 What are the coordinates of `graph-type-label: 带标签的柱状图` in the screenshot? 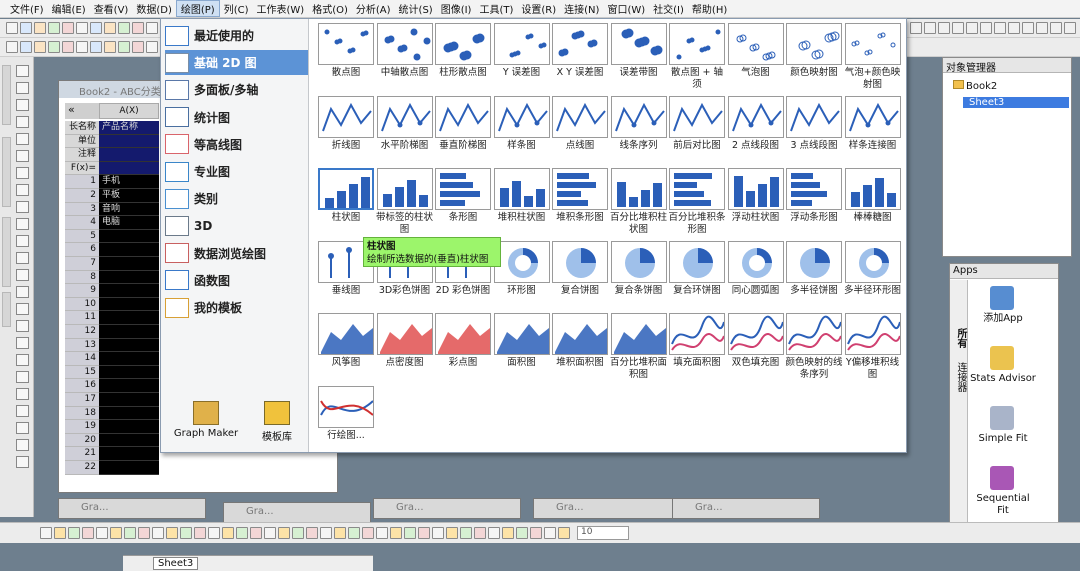 It's located at (405, 224).